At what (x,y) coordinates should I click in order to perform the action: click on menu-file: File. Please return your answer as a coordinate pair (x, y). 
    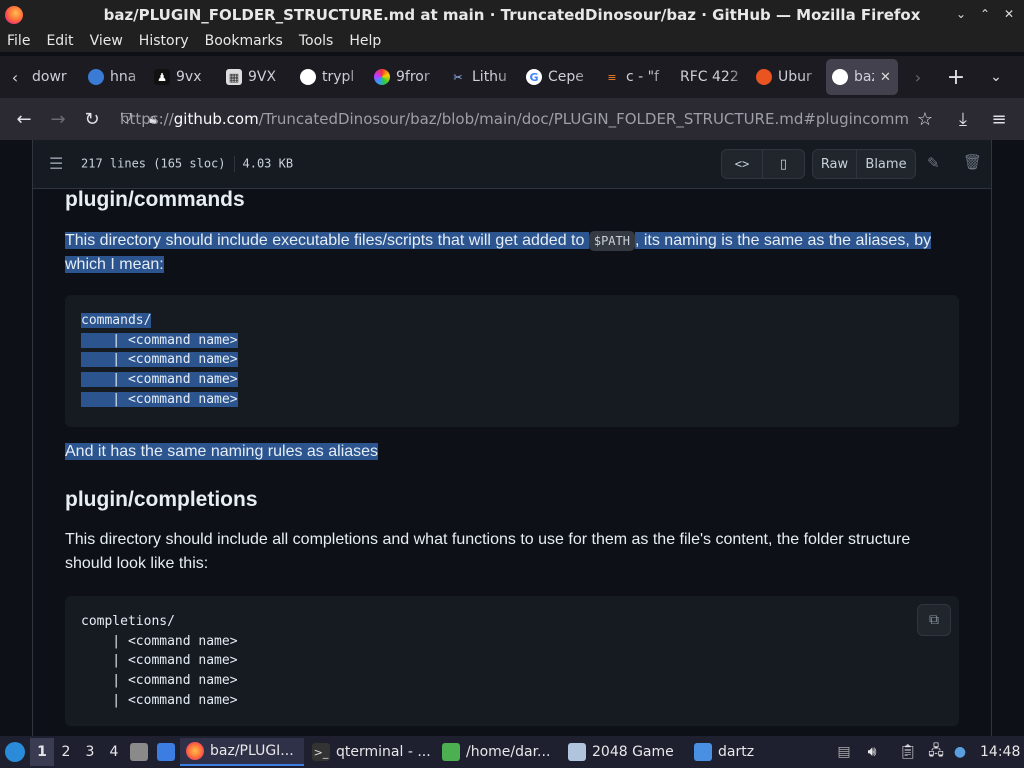
    Looking at the image, I should click on (18, 41).